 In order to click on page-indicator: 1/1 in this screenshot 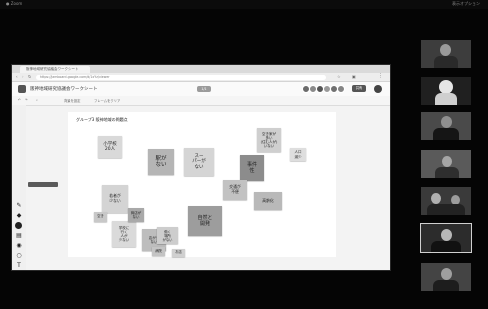, I will do `click(204, 89)`.